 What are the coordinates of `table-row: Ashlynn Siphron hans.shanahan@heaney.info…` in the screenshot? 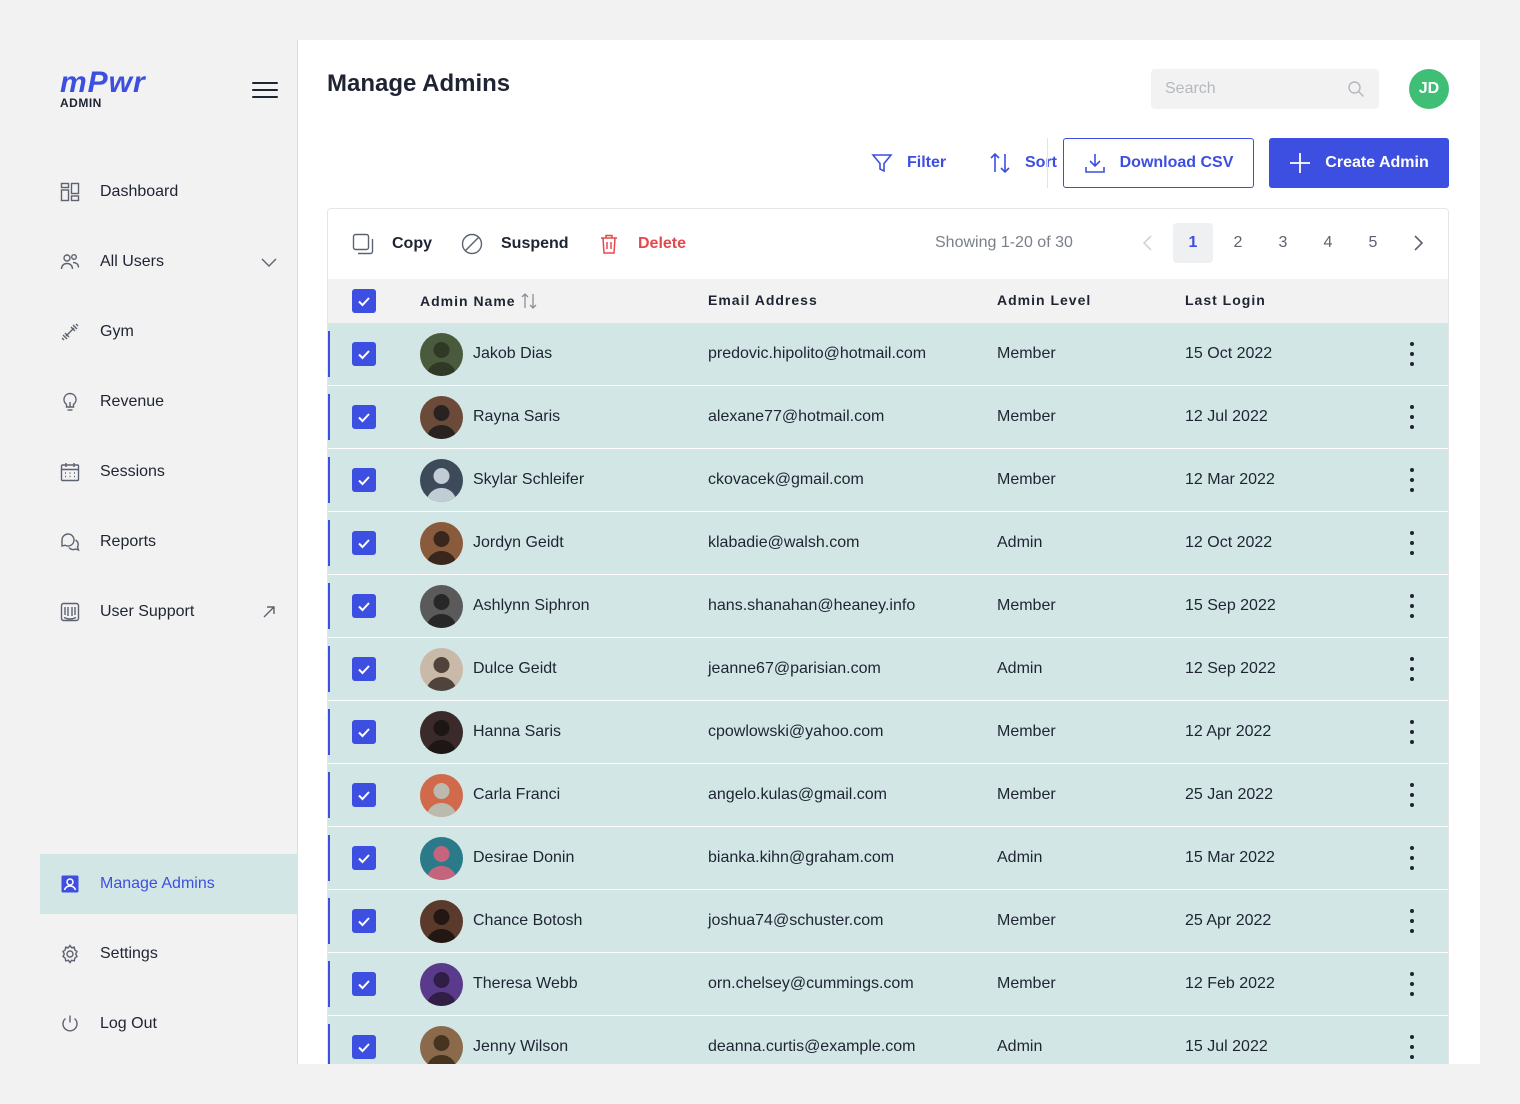 It's located at (888, 606).